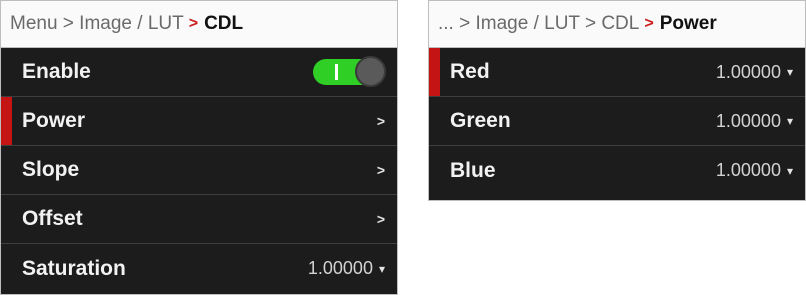 The height and width of the screenshot is (295, 806). I want to click on menu-item-blue: Blue 1.00000 ▾, so click(617, 170).